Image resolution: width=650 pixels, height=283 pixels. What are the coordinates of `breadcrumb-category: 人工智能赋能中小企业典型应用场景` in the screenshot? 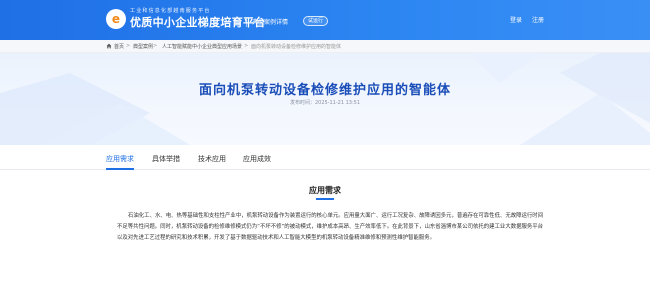 It's located at (202, 46).